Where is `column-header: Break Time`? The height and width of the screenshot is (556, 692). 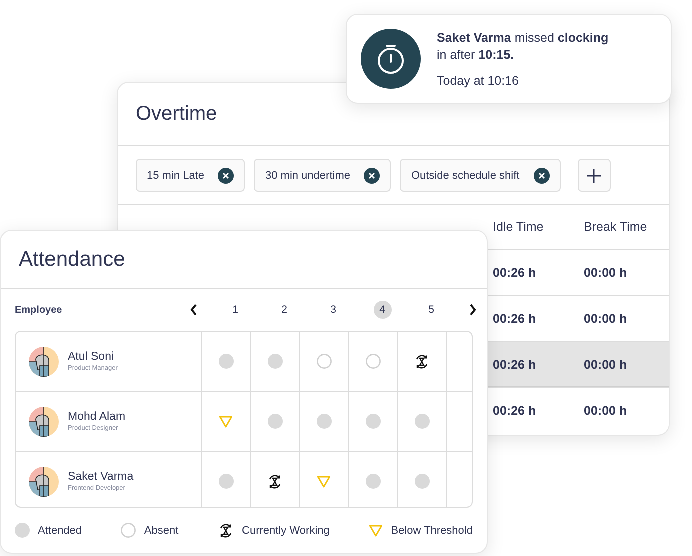 column-header: Break Time is located at coordinates (616, 227).